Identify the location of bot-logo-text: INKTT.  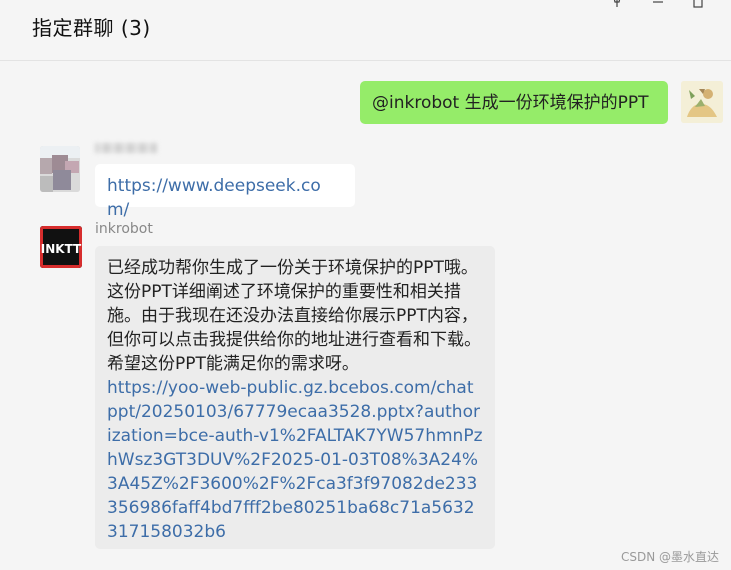
(61, 249).